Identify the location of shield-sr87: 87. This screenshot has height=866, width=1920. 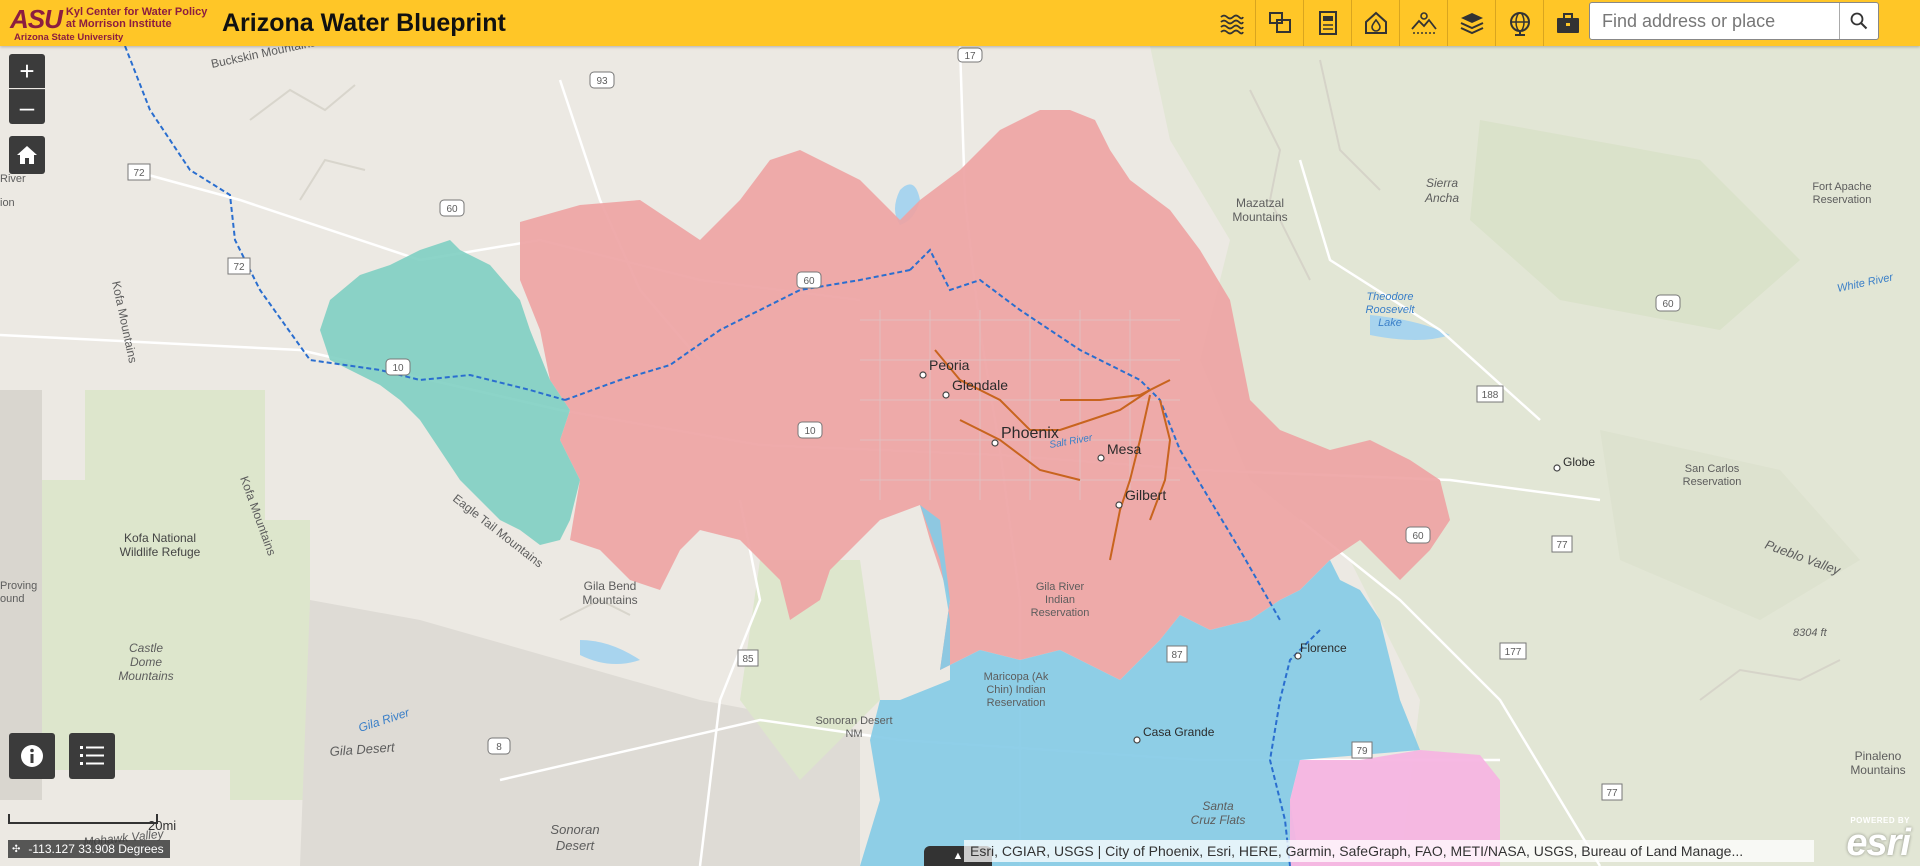
(1177, 654).